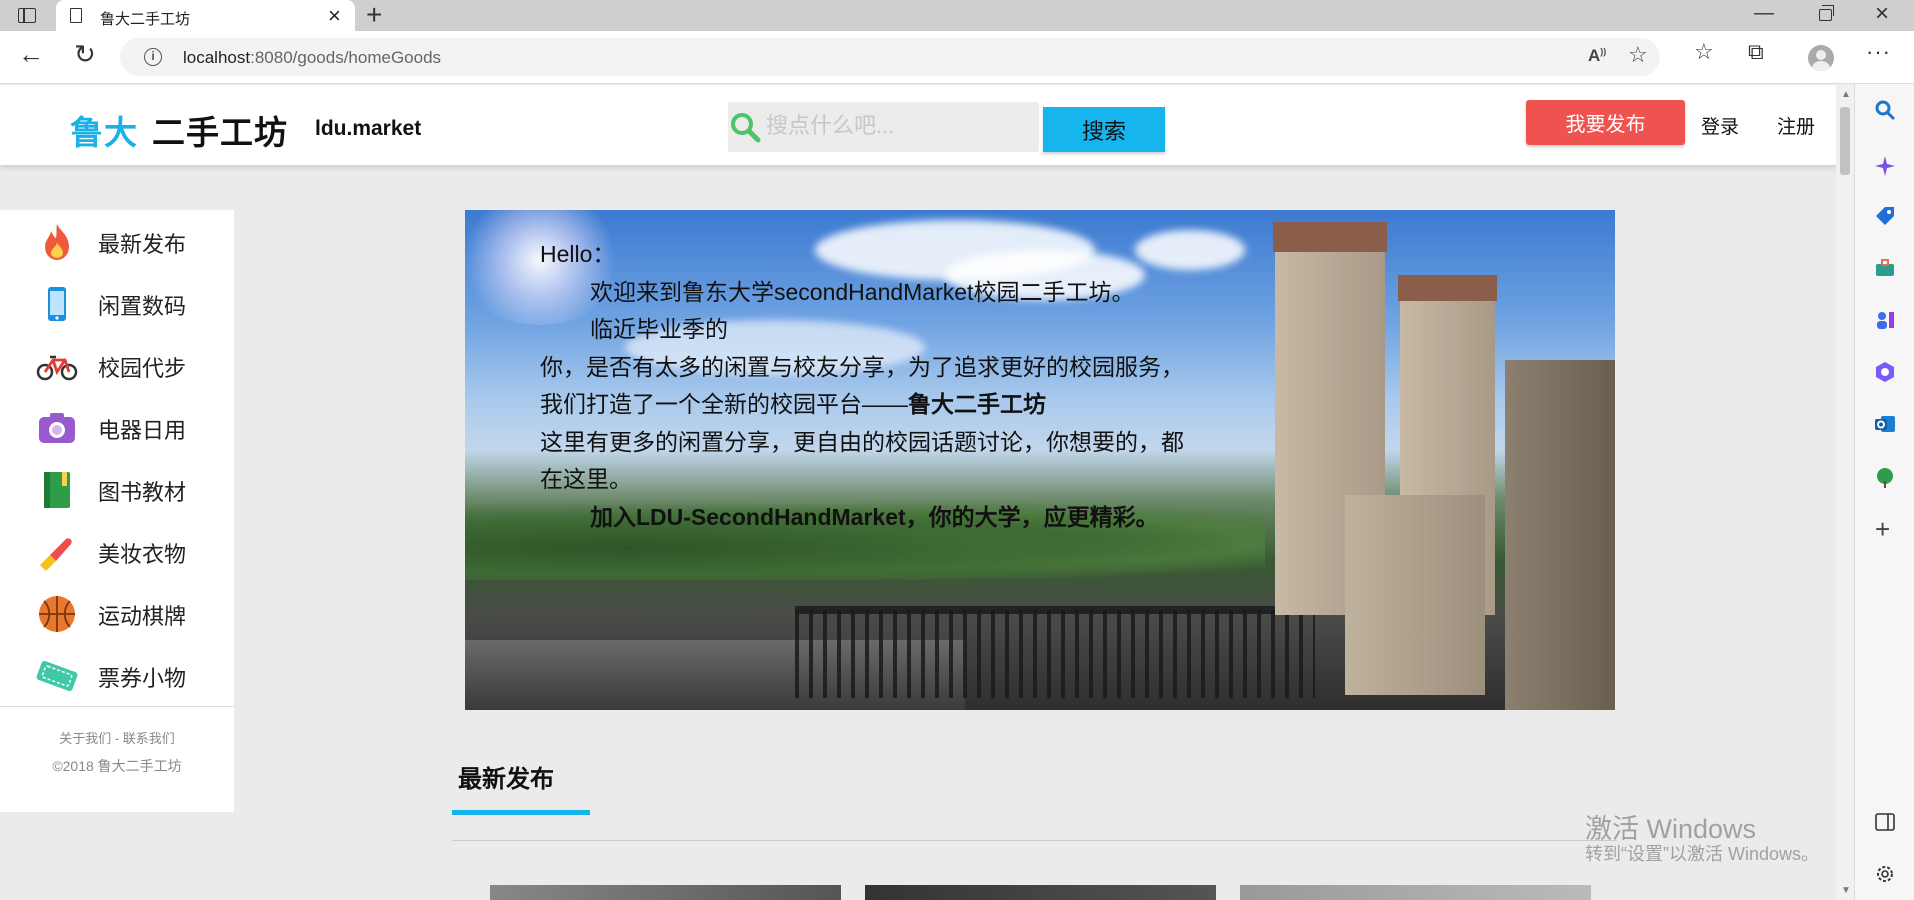  I want to click on page-icon, so click(76, 15).